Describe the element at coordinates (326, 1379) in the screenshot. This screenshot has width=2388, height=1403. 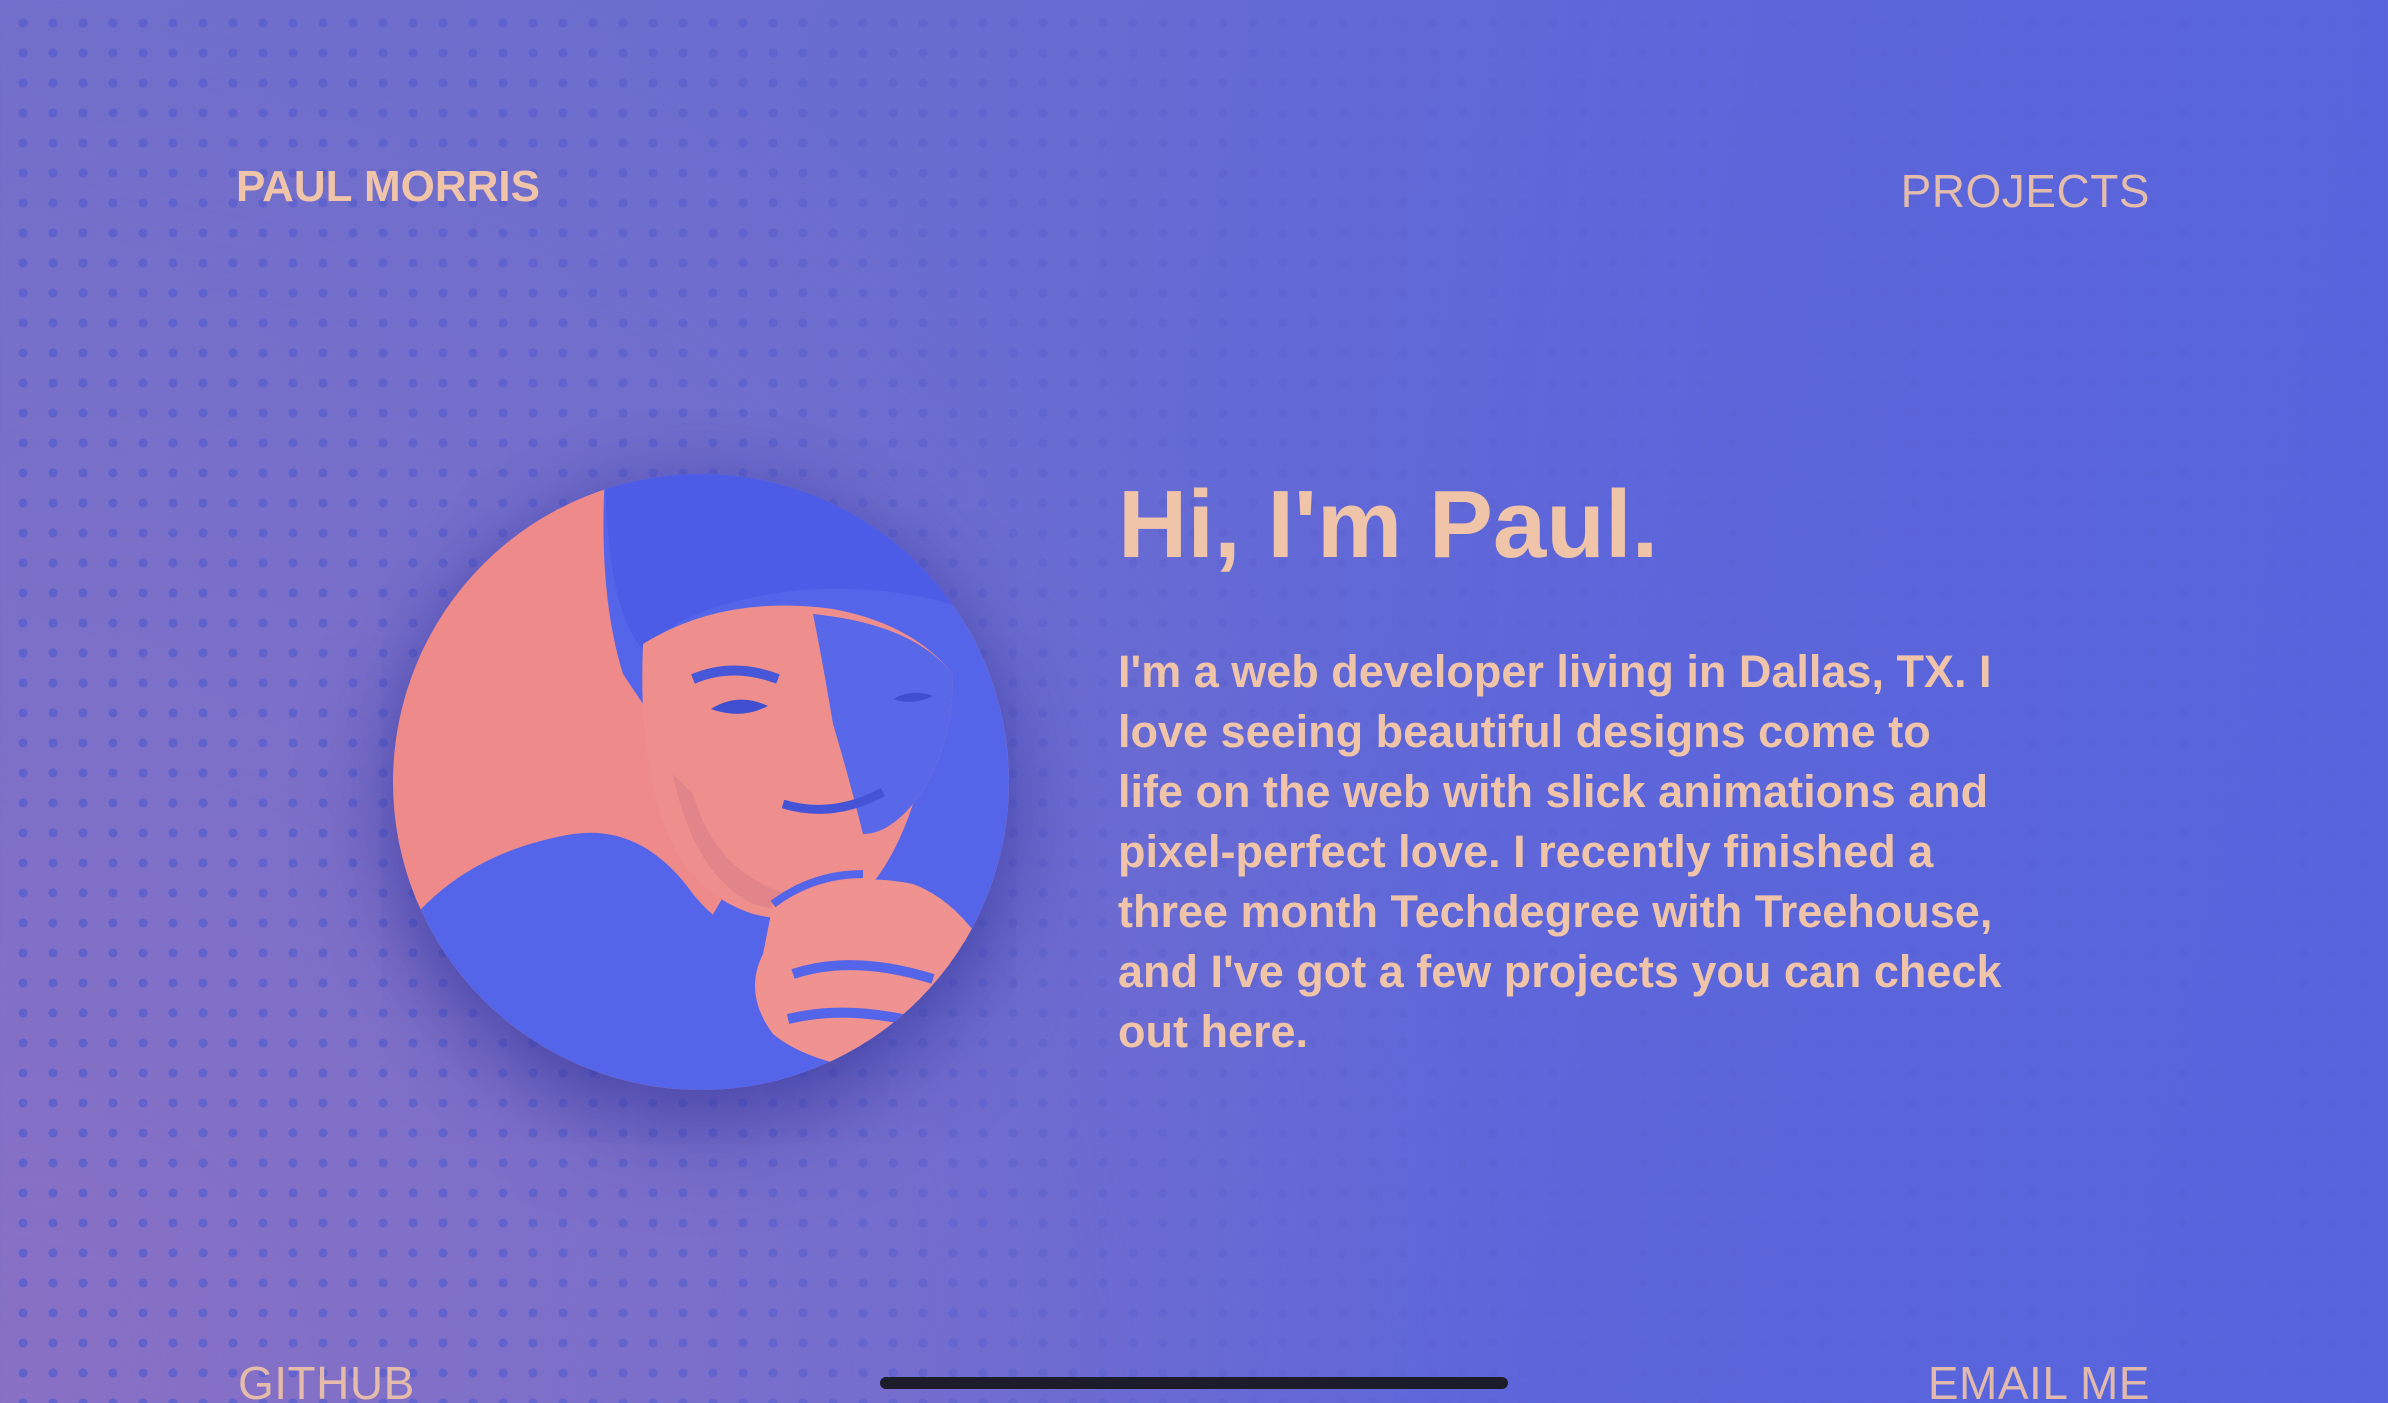
I see `github-link: GITHUB` at that location.